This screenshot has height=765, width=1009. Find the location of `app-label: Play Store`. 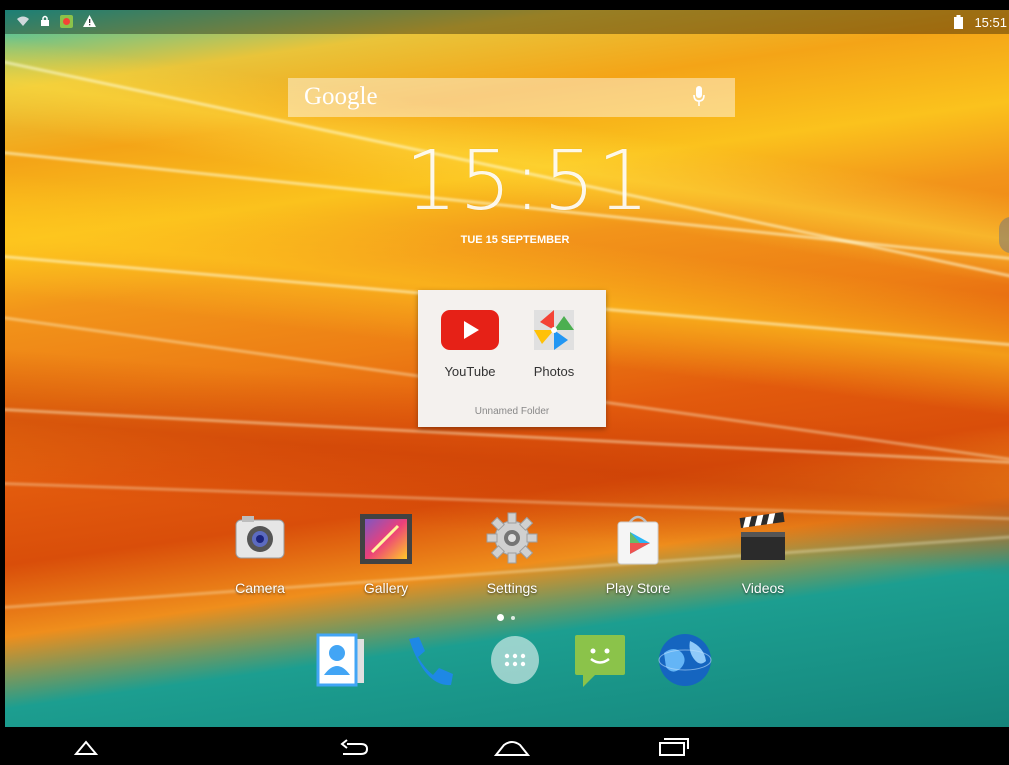

app-label: Play Store is located at coordinates (638, 588).